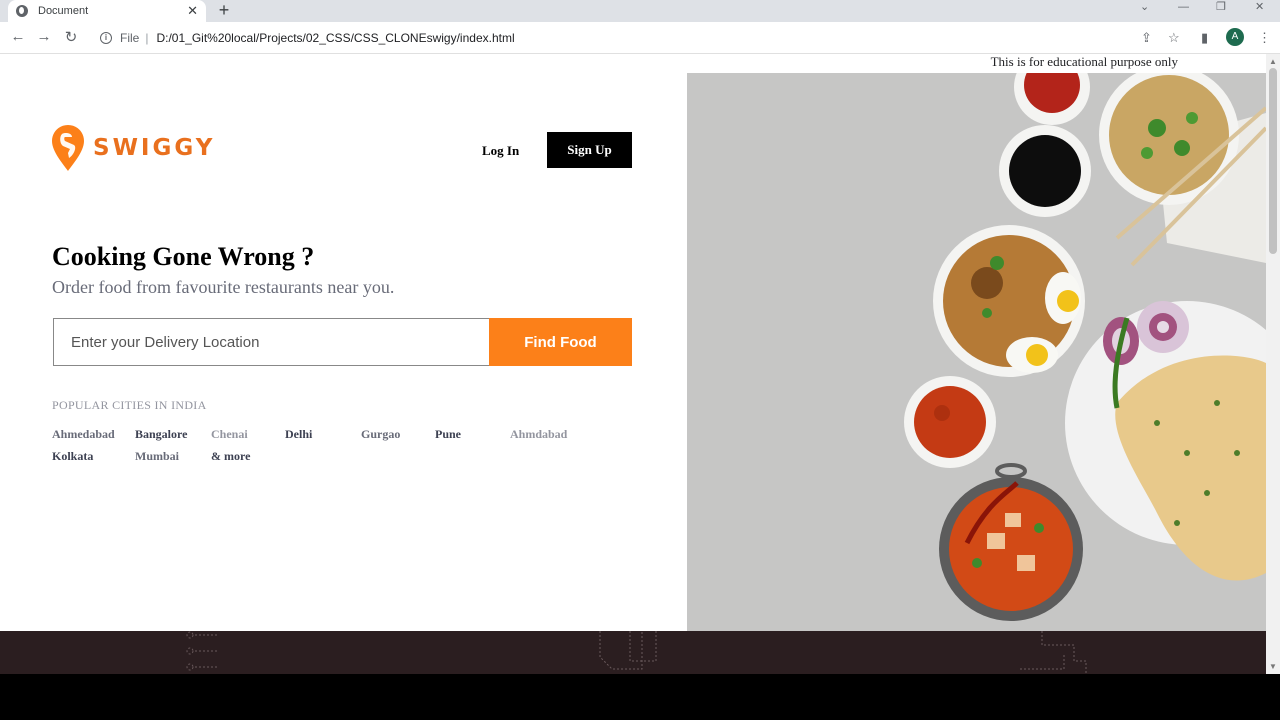 The height and width of the screenshot is (720, 1280). I want to click on maximize-icon: ❐, so click(1221, 9).